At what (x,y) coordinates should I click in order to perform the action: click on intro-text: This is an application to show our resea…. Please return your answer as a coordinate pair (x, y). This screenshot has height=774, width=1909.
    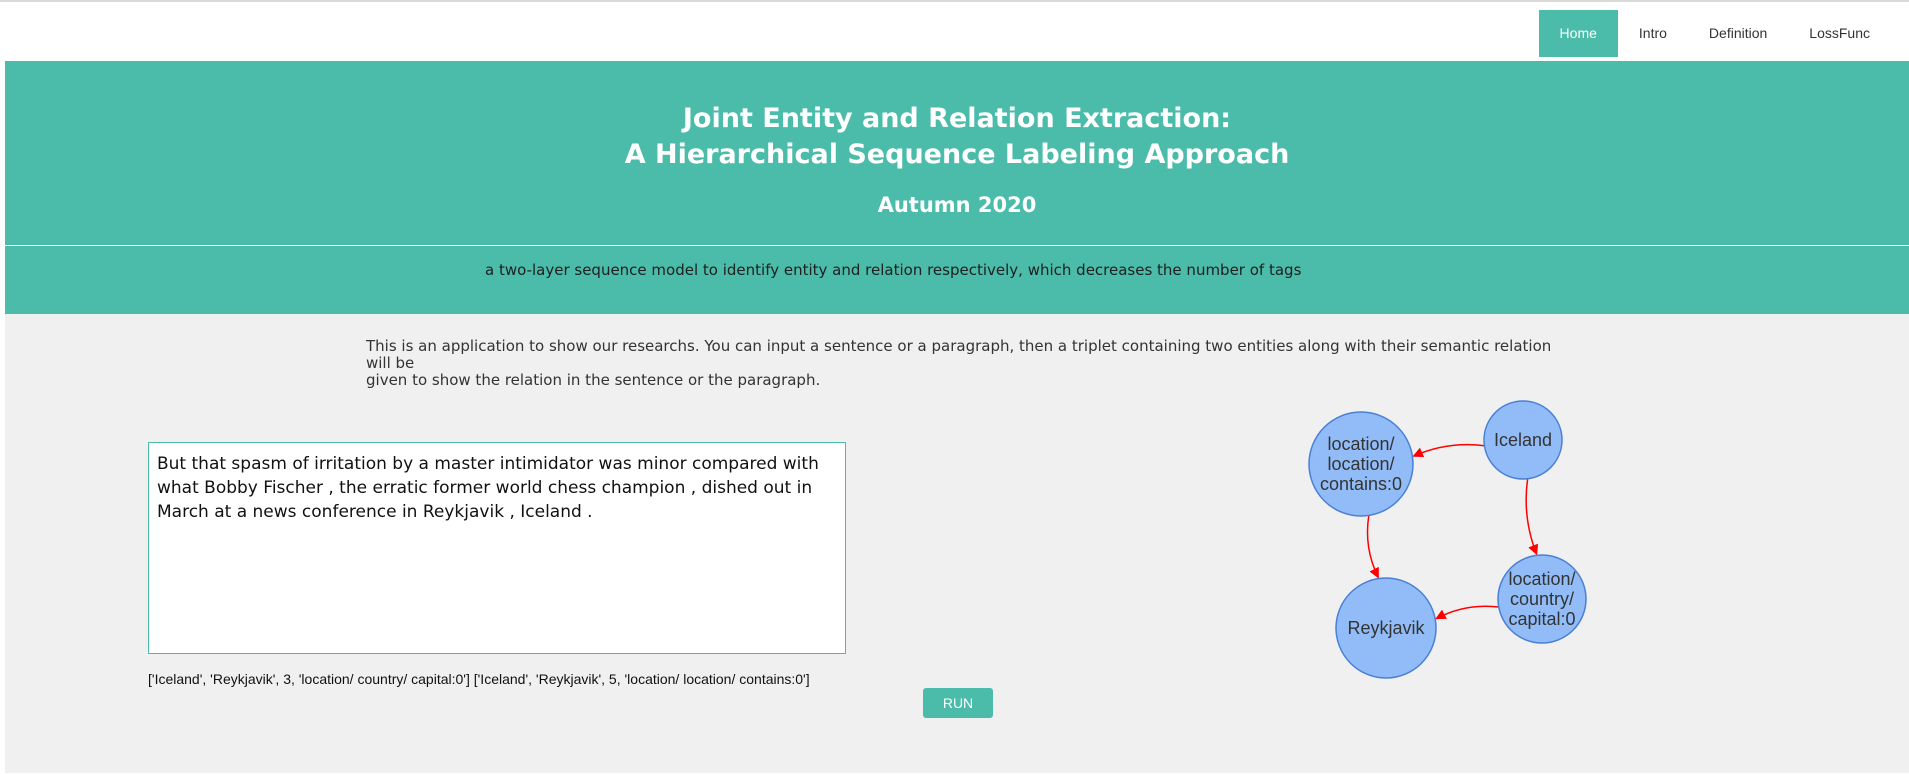
    Looking at the image, I should click on (966, 363).